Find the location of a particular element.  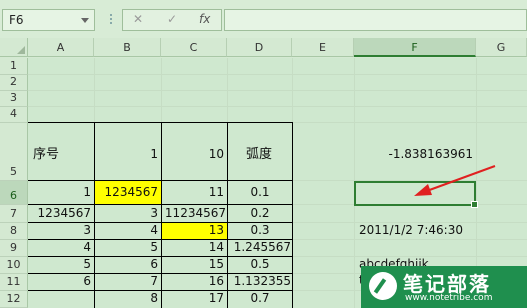

watermark-logo: 笔记部落 www.notetribe.com is located at coordinates (444, 287).